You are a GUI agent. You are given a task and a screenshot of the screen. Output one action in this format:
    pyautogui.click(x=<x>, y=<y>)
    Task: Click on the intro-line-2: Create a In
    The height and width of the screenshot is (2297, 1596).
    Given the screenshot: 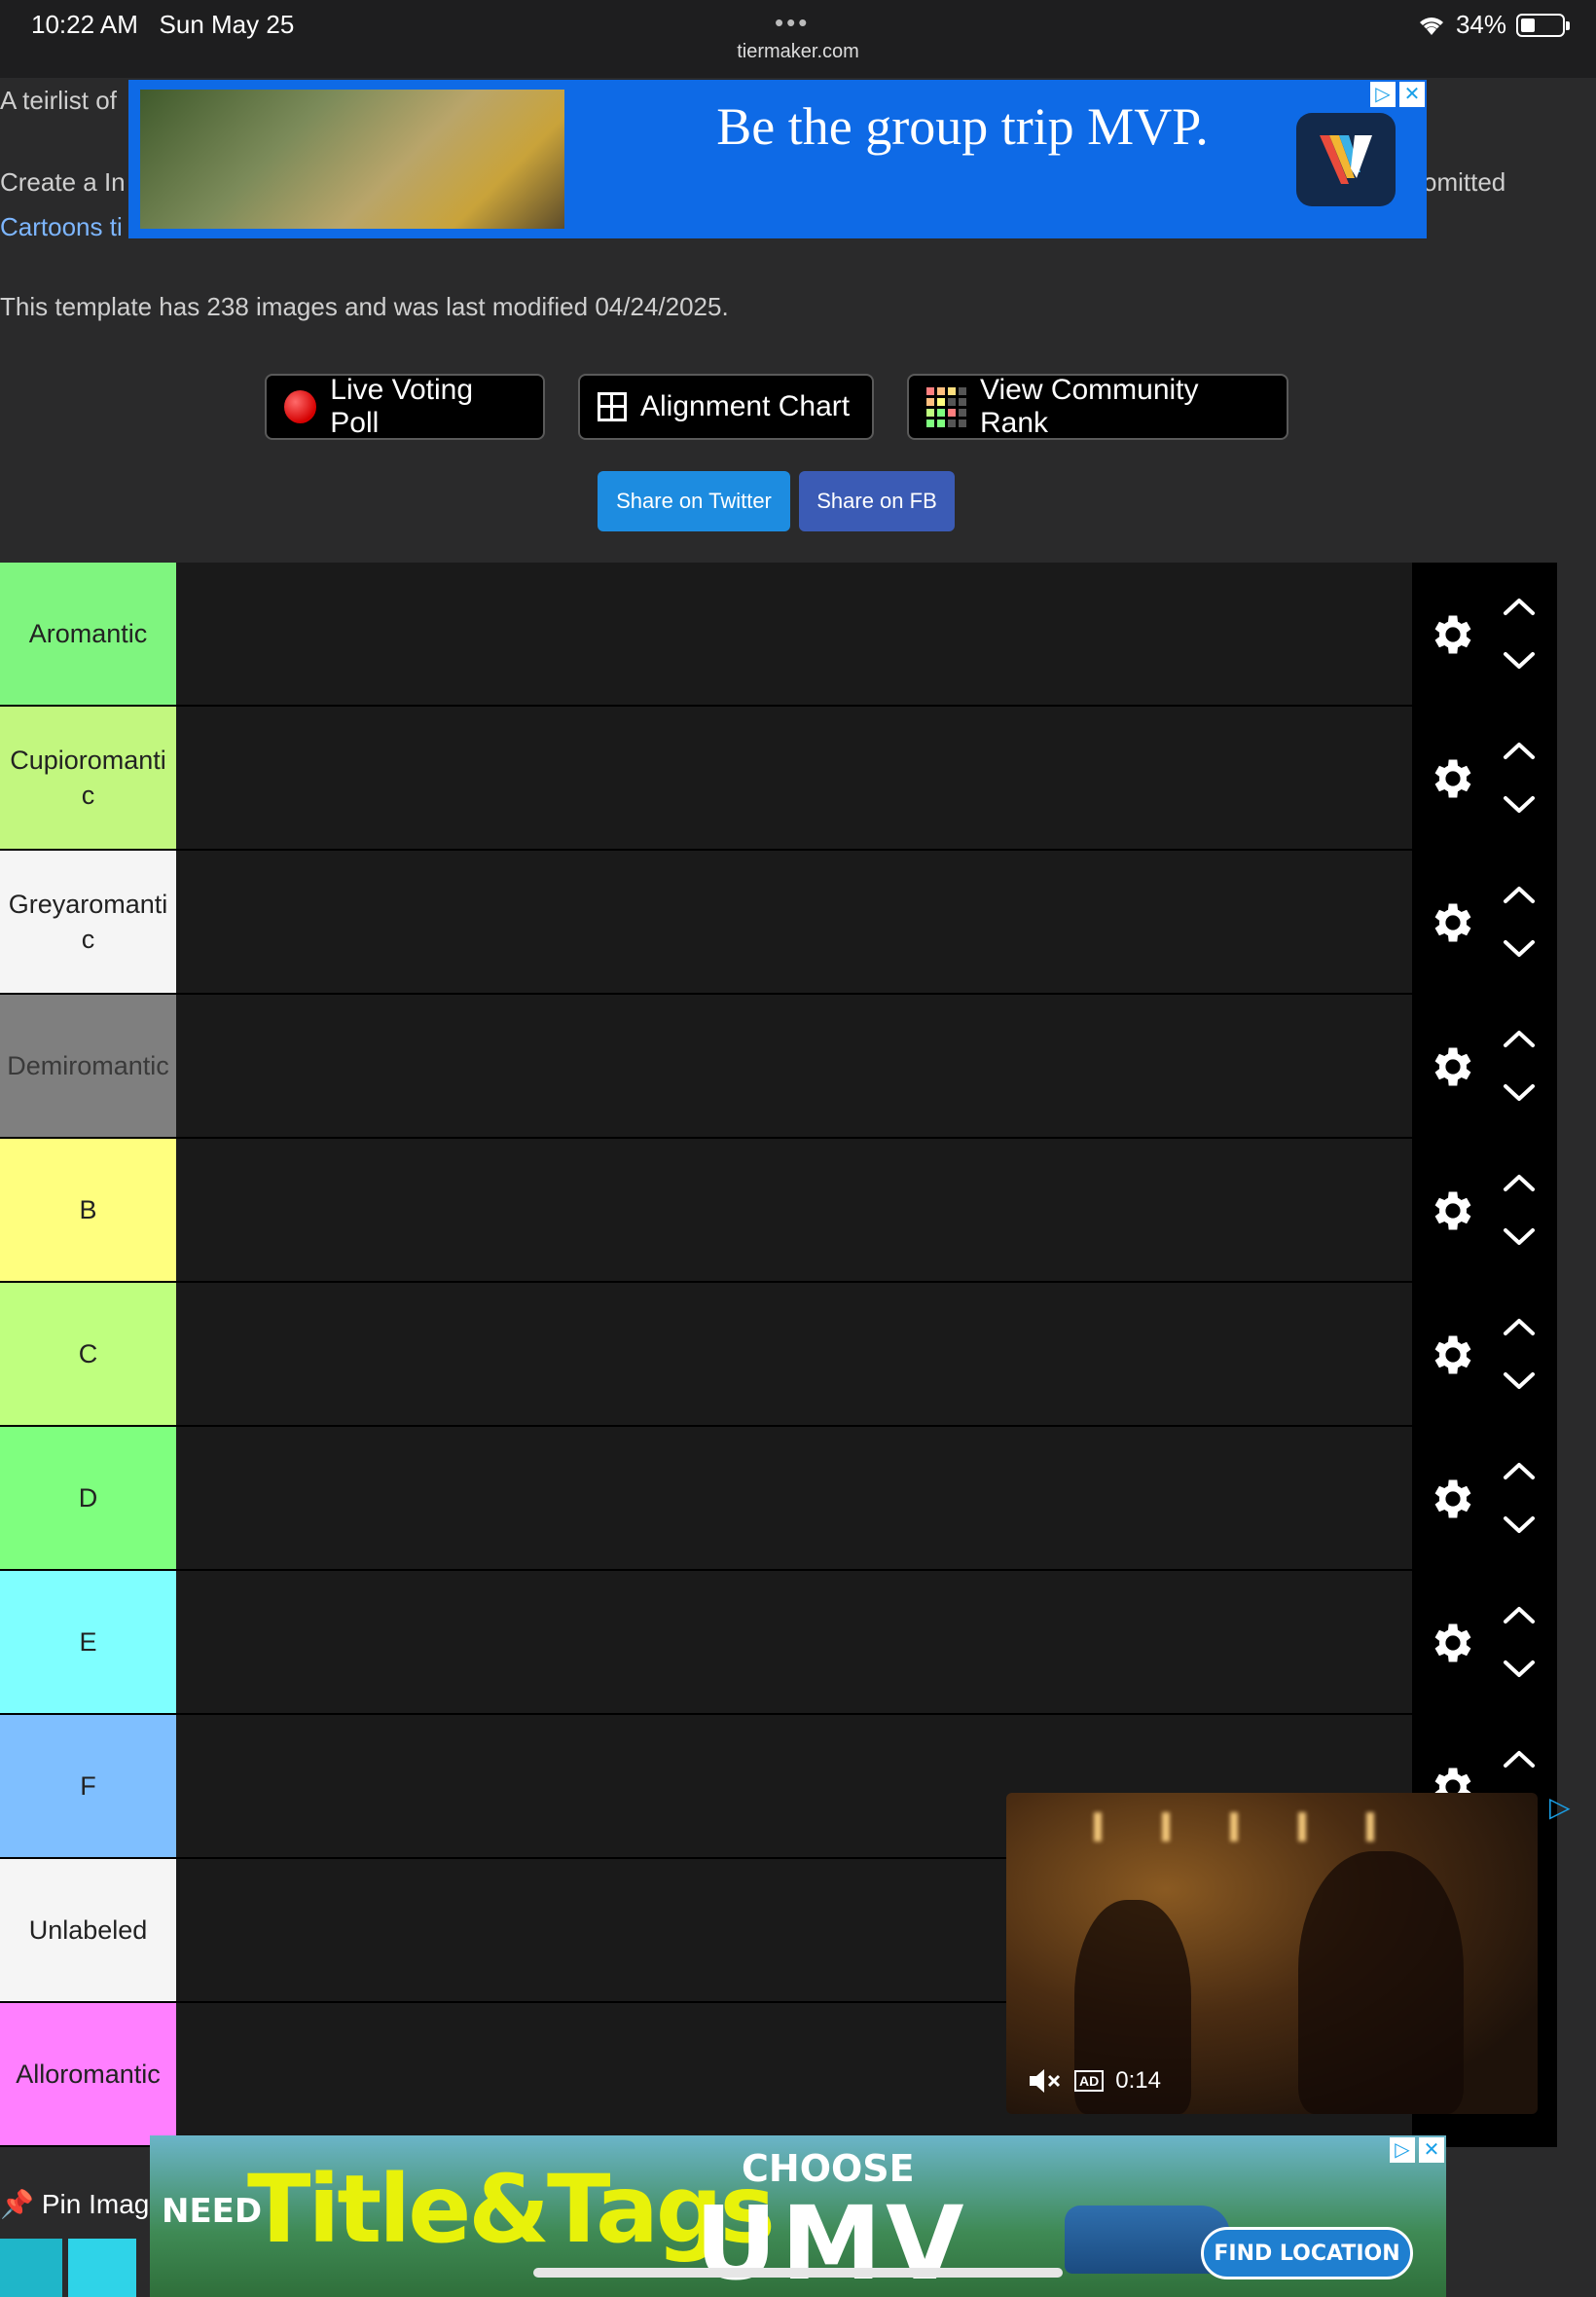 What is the action you would take?
    pyautogui.click(x=63, y=182)
    